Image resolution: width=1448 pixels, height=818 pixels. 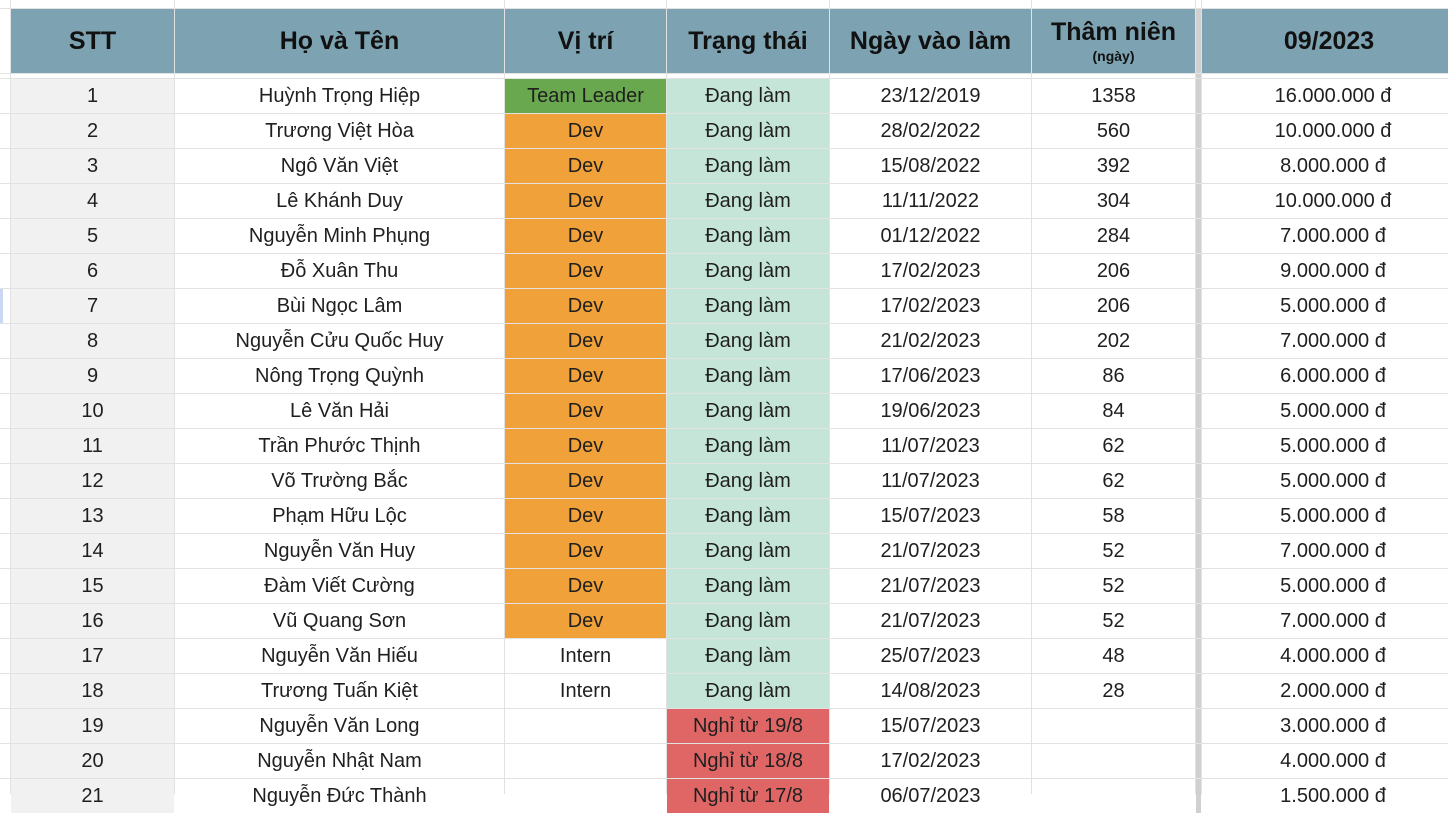 What do you see at coordinates (92, 796) in the screenshot?
I see `cell-stt: 21` at bounding box center [92, 796].